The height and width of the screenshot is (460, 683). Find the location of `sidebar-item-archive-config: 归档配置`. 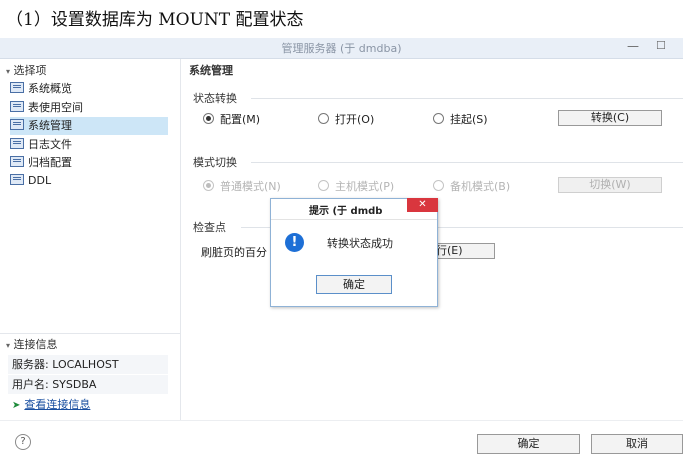

sidebar-item-archive-config: 归档配置 is located at coordinates (89, 163).